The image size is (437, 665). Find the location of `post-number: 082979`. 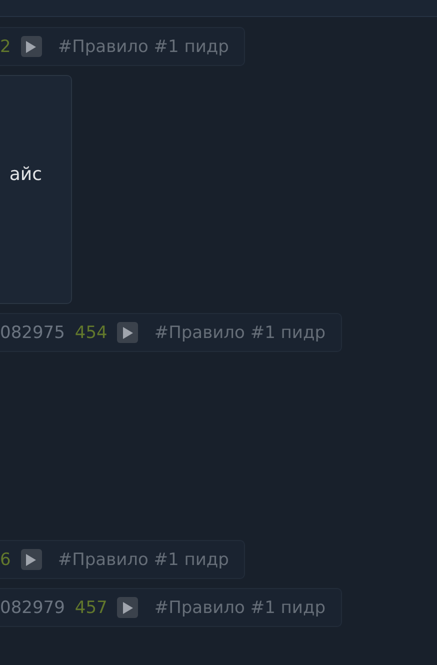

post-number: 082979 is located at coordinates (32, 608).